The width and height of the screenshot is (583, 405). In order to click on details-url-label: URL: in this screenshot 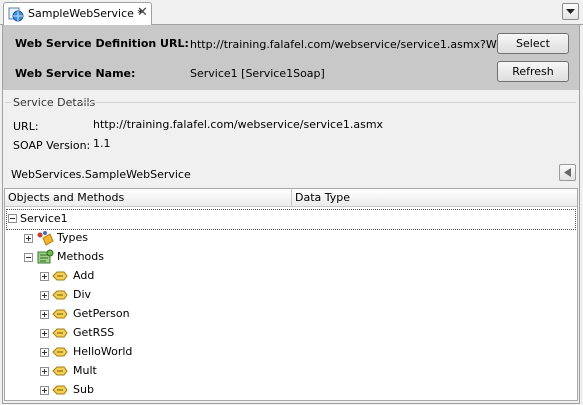, I will do `click(26, 126)`.